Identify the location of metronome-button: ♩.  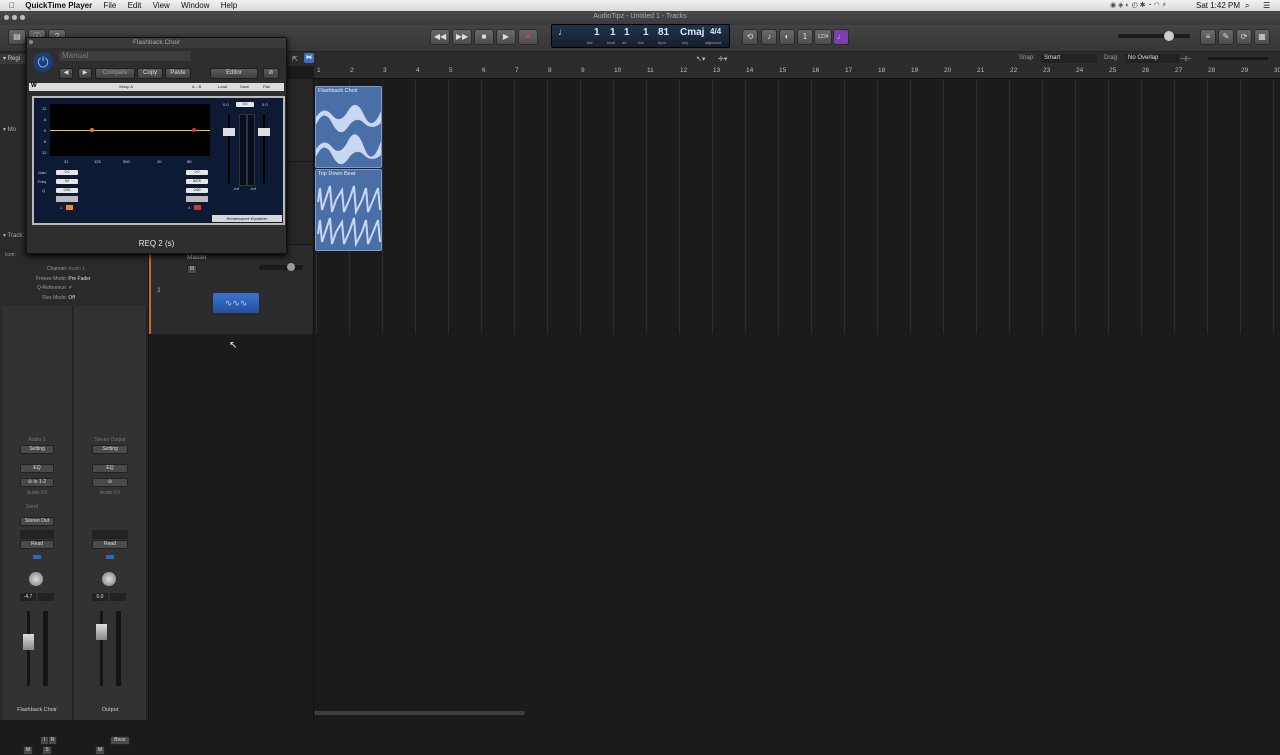
(841, 37).